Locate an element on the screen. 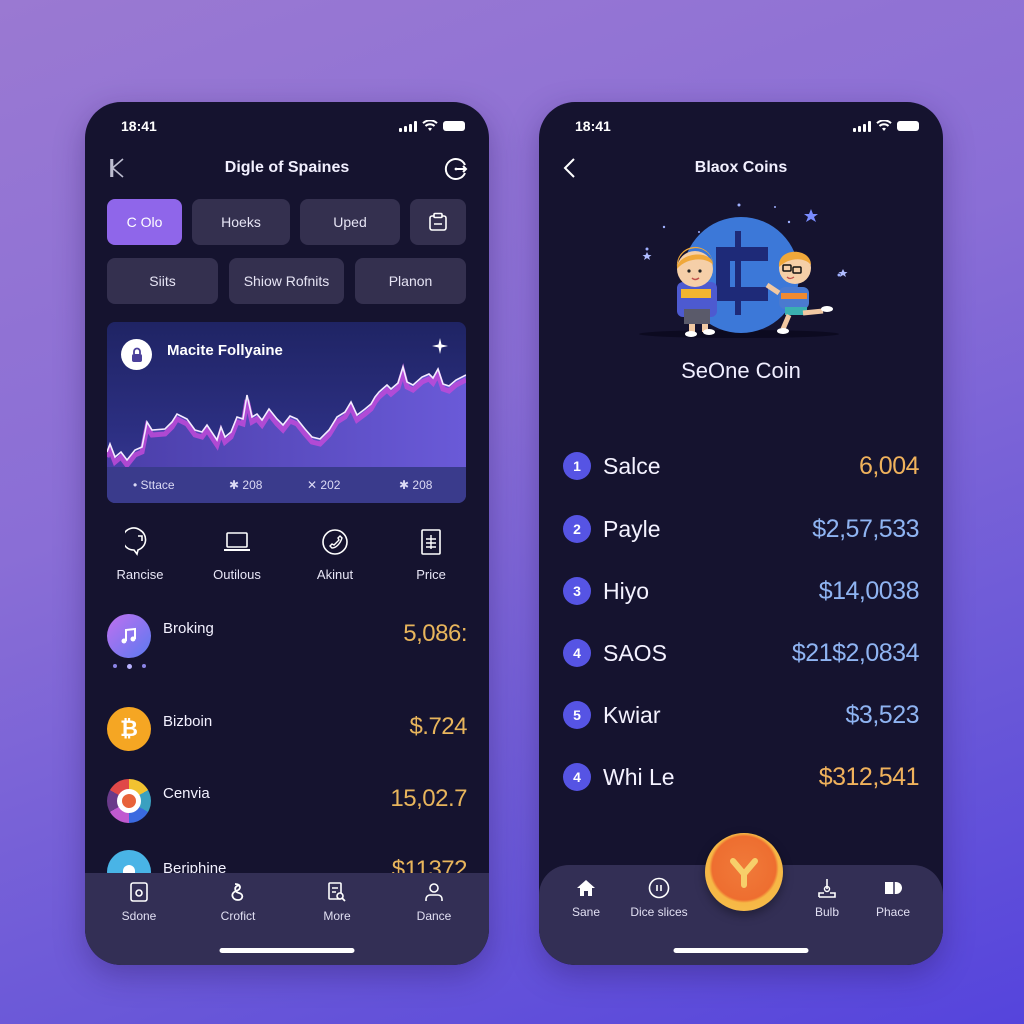 The image size is (1024, 1024). rank-name: Hiyo is located at coordinates (626, 590).